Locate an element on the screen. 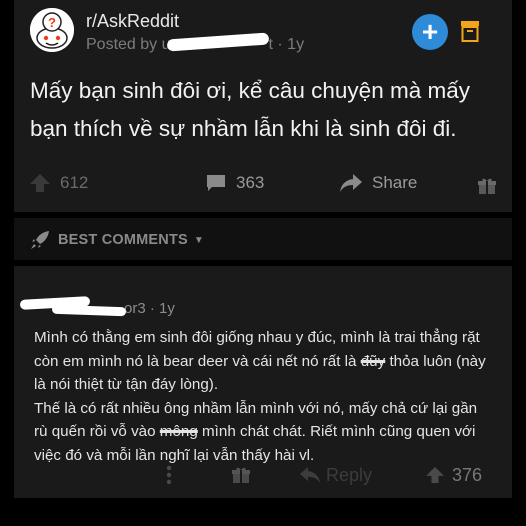 This screenshot has width=526, height=526. reply-label: Reply is located at coordinates (349, 474).